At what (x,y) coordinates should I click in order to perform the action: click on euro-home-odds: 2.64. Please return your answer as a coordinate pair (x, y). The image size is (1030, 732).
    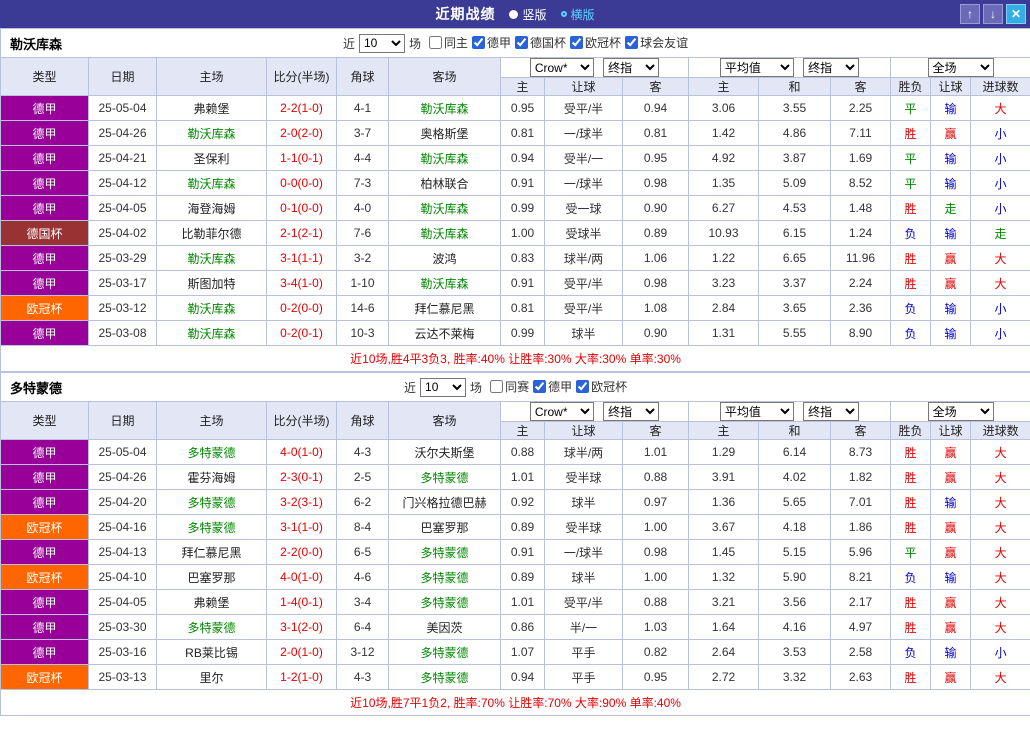
    Looking at the image, I should click on (723, 652).